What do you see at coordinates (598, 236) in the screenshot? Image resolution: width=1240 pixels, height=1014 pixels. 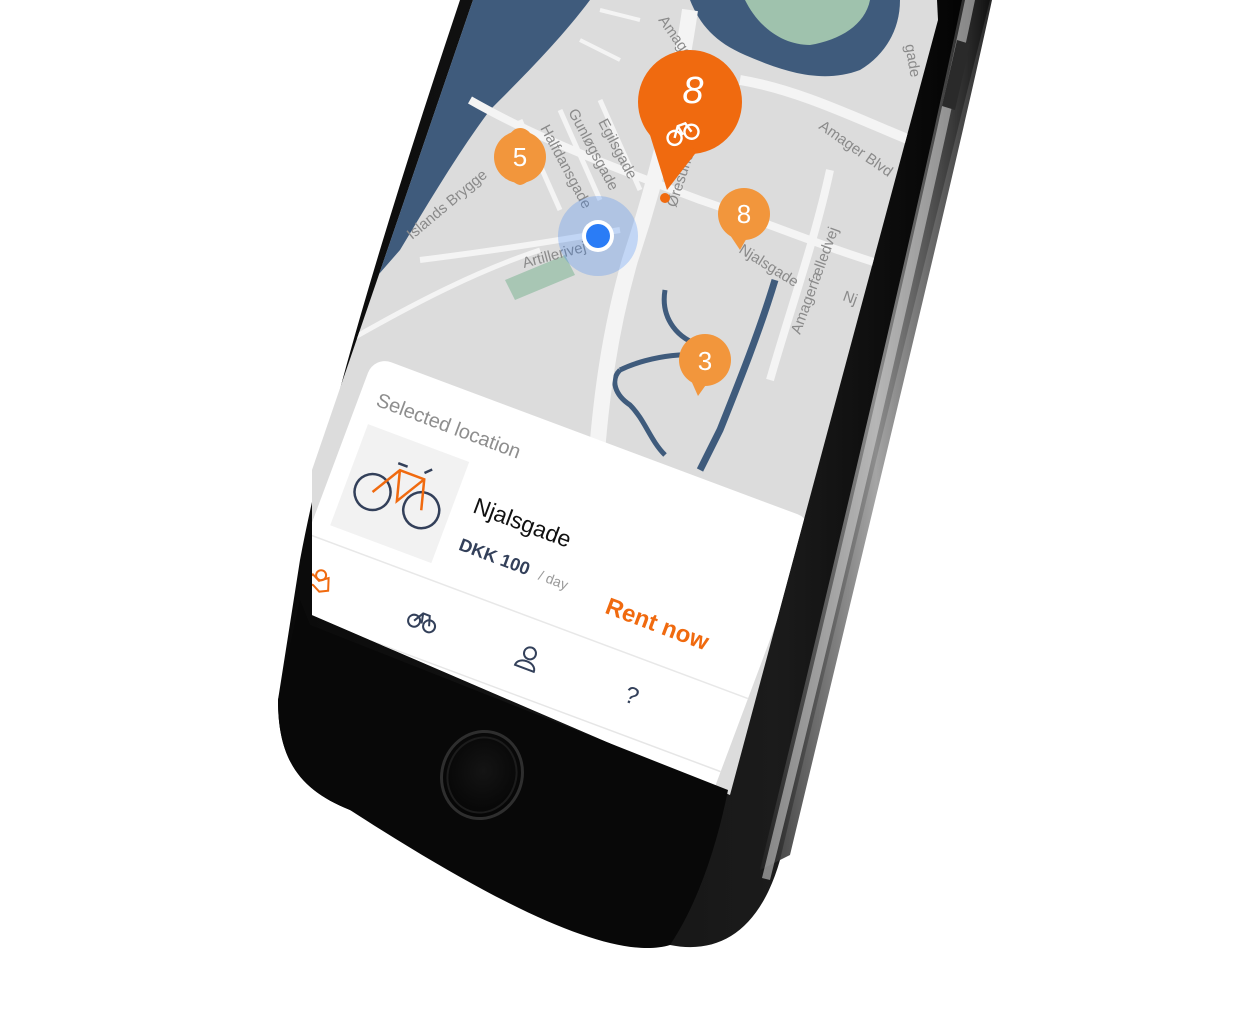 I see `user-location-marker` at bounding box center [598, 236].